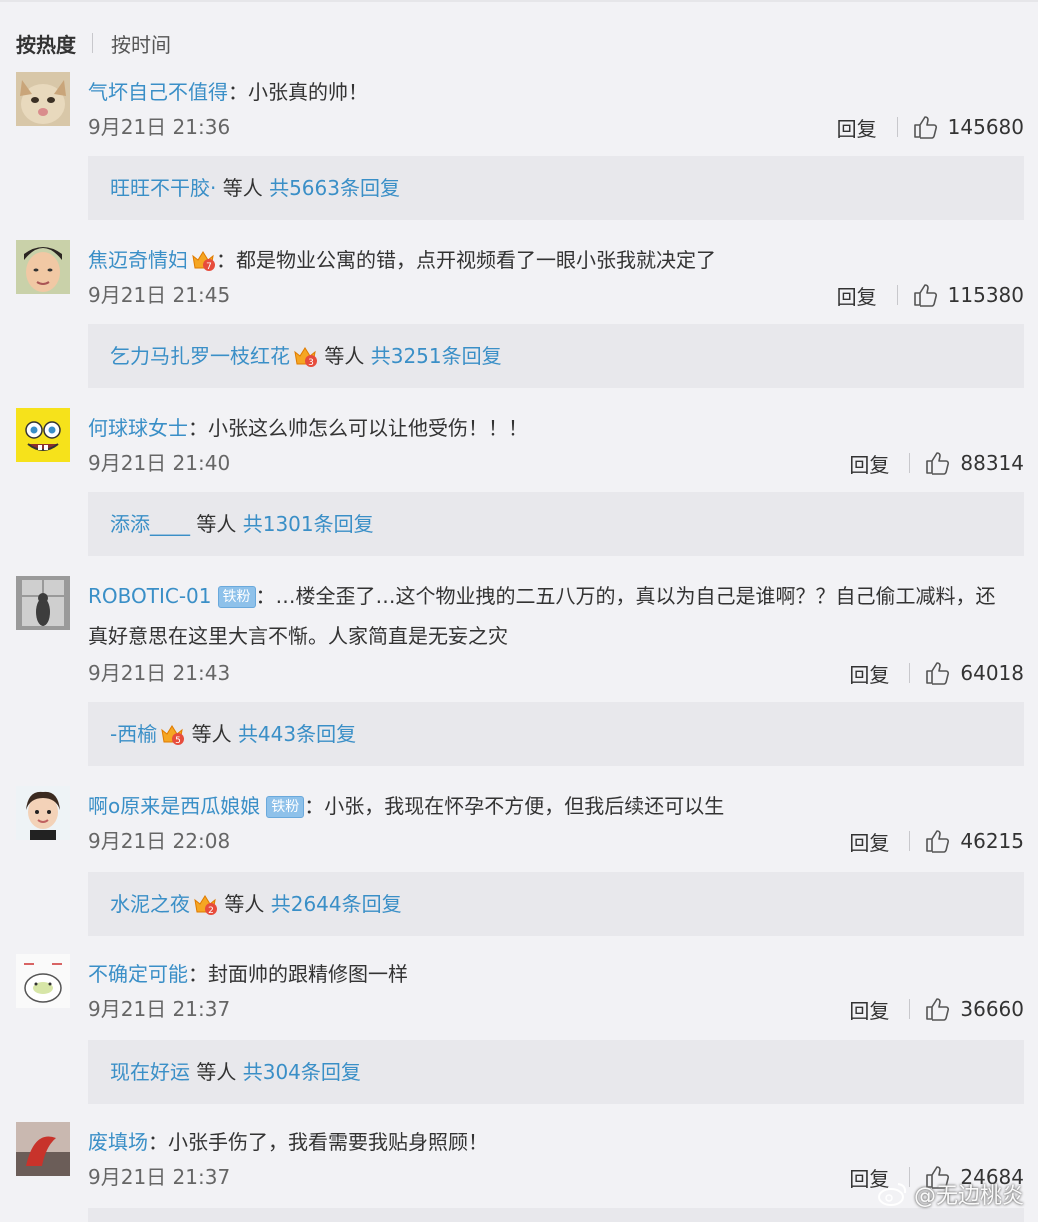 This screenshot has width=1038, height=1222. Describe the element at coordinates (141, 43) in the screenshot. I see `tab-sort-by-time: 按时间` at that location.